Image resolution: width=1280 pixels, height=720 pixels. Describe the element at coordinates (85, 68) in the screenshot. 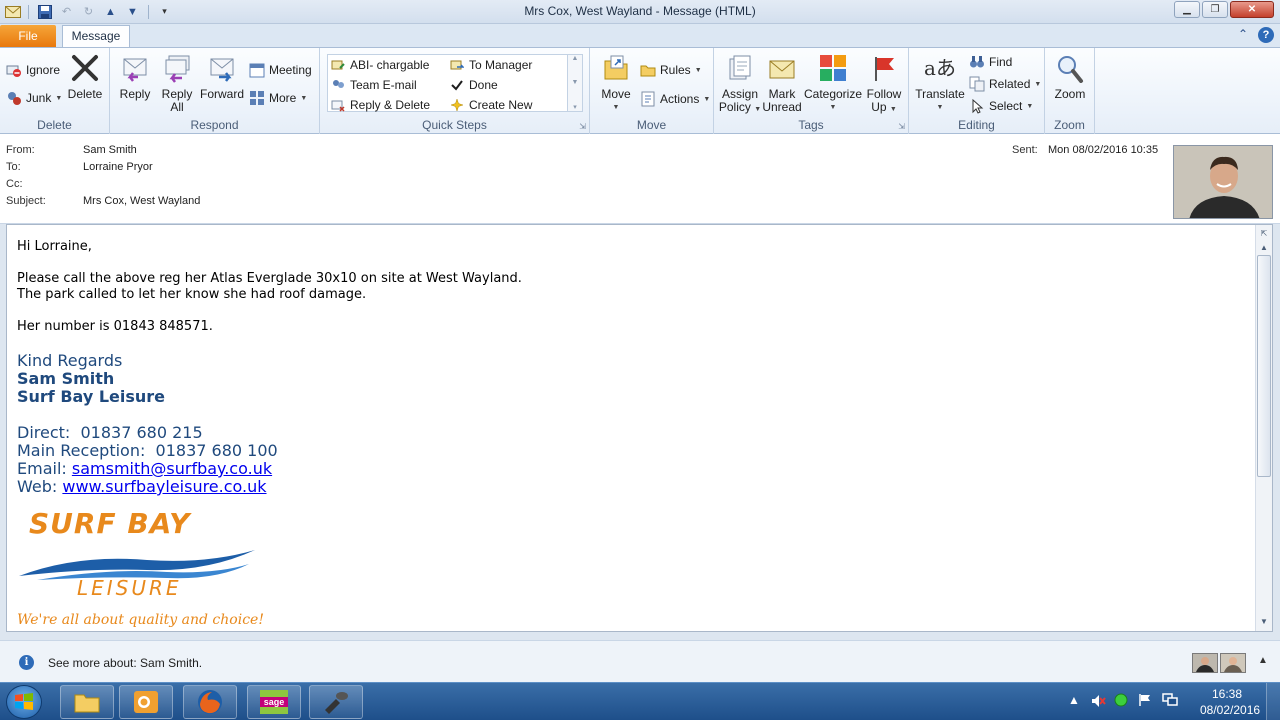

I see `delete-icon` at that location.